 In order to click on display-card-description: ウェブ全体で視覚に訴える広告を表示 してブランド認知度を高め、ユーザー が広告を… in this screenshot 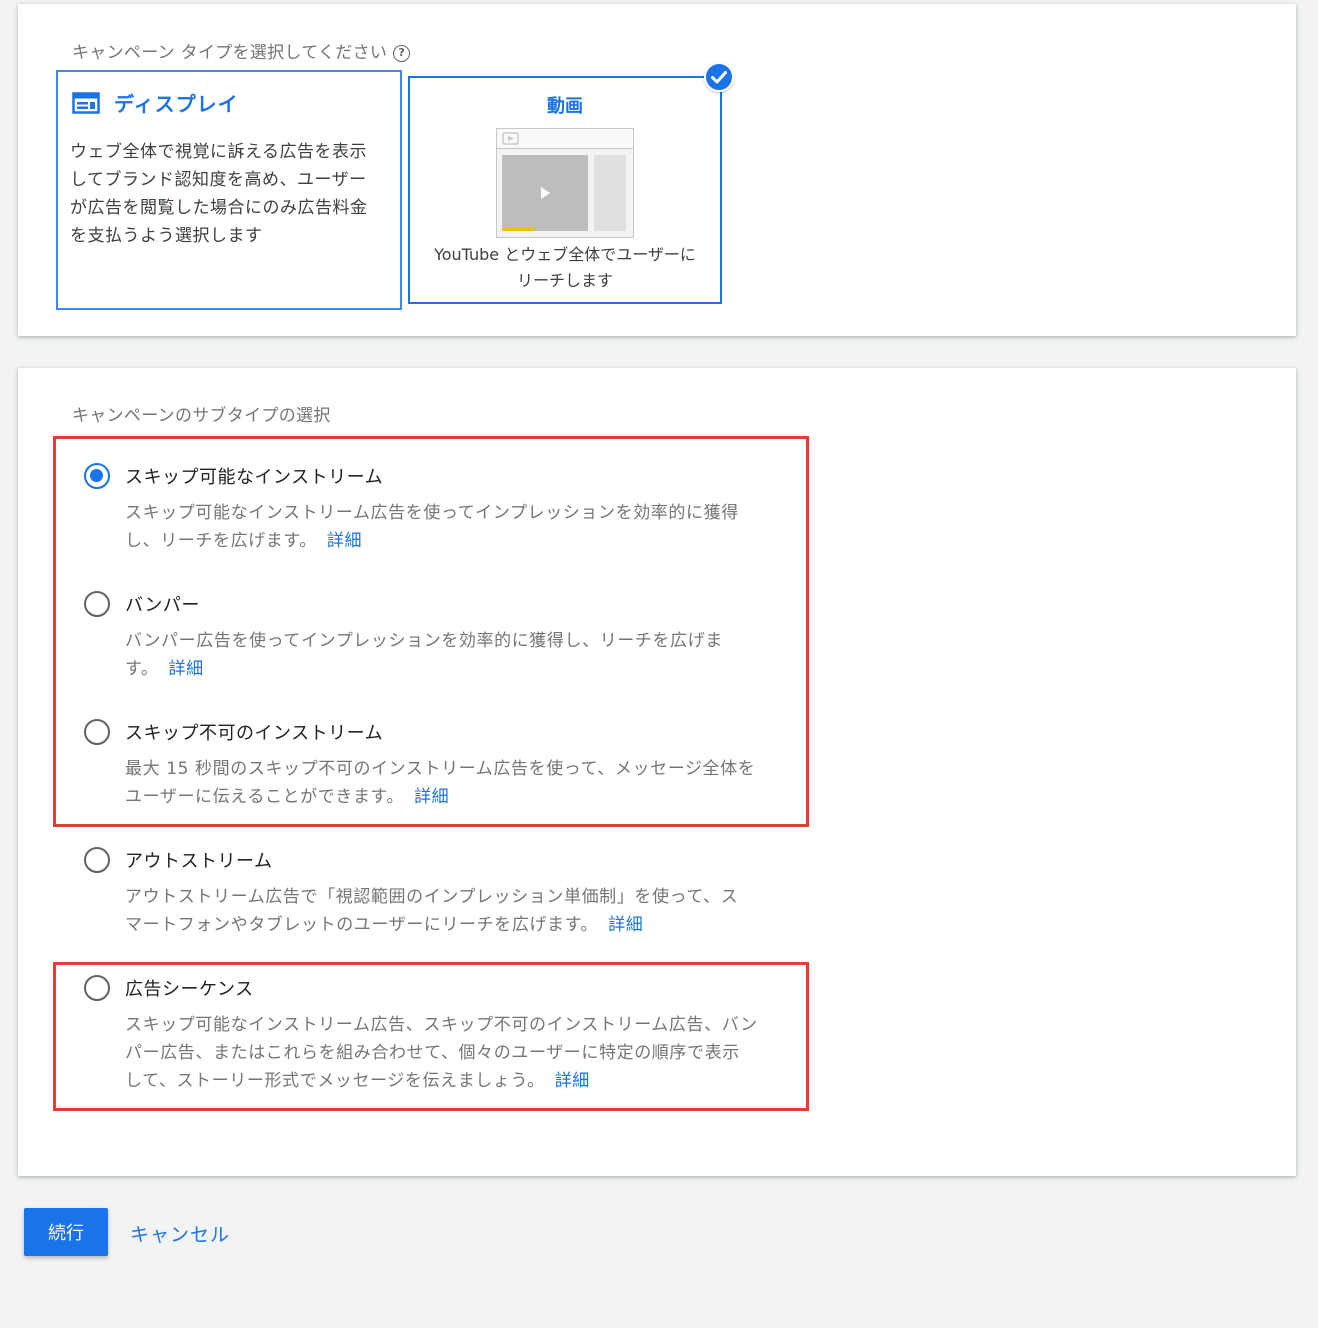, I will do `click(230, 194)`.